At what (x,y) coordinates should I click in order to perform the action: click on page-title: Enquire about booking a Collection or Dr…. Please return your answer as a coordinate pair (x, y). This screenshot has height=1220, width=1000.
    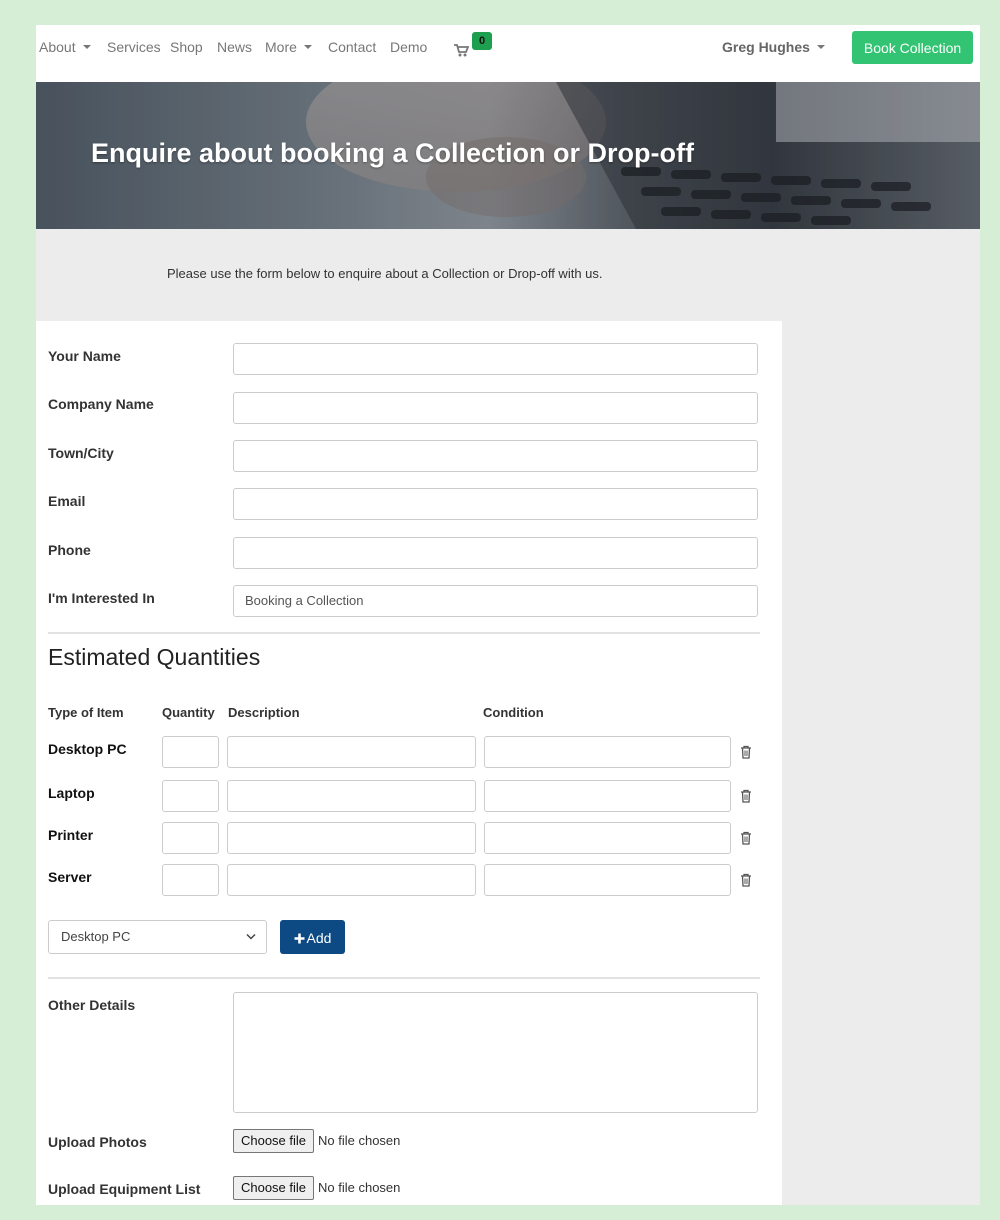
    Looking at the image, I should click on (392, 153).